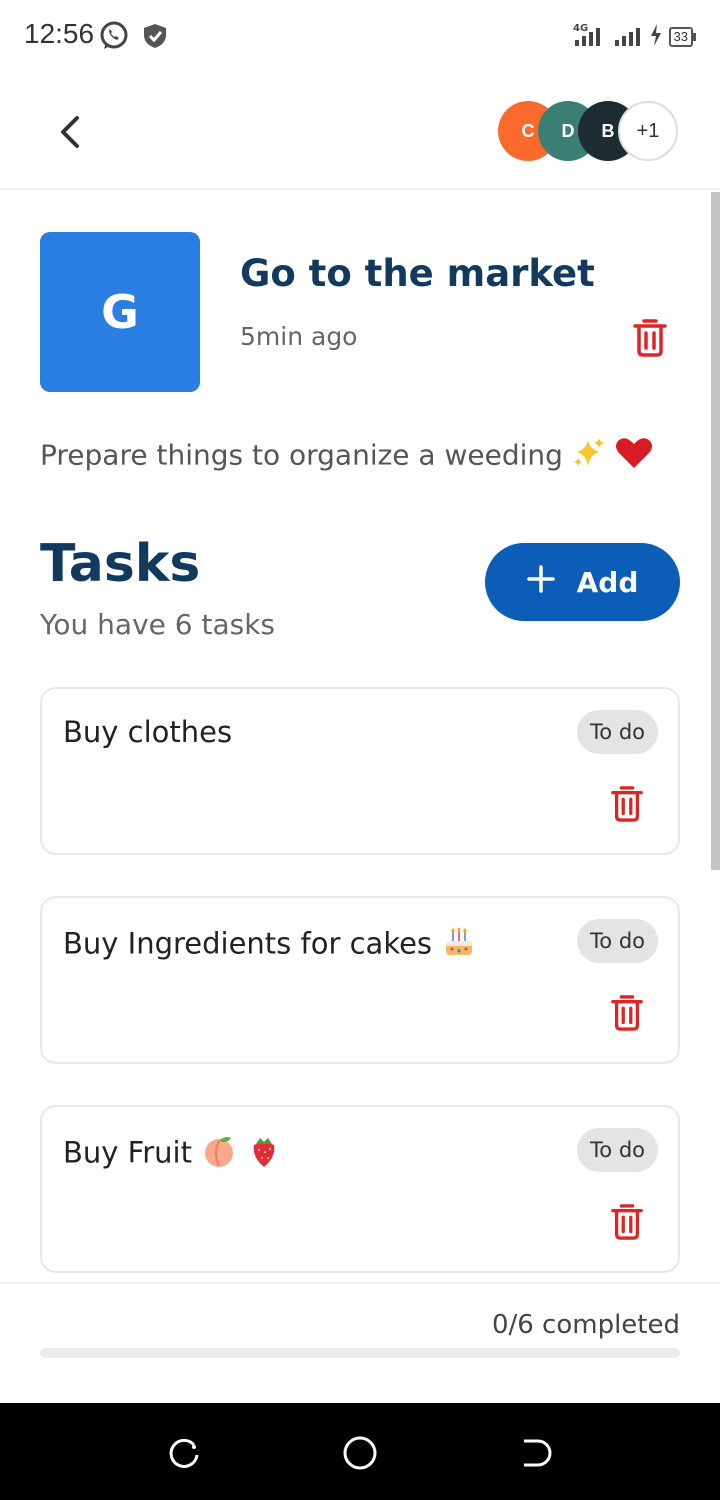 Image resolution: width=720 pixels, height=1500 pixels. Describe the element at coordinates (360, 36) in the screenshot. I see `status-bar: 12:56 4G 33` at that location.